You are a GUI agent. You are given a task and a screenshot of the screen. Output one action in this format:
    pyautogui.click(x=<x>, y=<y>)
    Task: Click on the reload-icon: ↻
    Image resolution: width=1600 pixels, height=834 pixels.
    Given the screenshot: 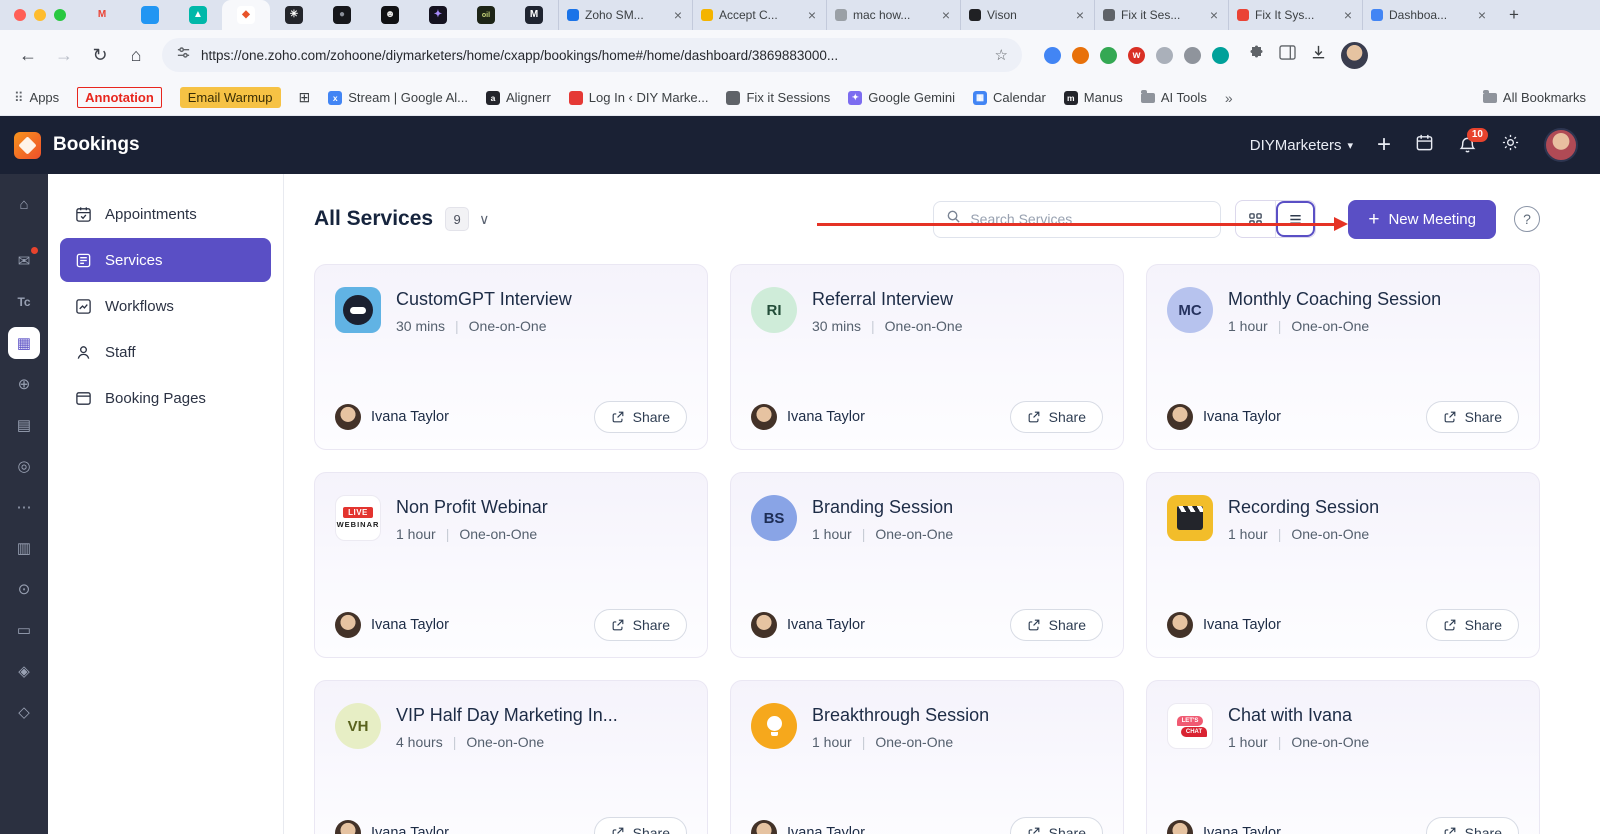 What is the action you would take?
    pyautogui.click(x=100, y=55)
    